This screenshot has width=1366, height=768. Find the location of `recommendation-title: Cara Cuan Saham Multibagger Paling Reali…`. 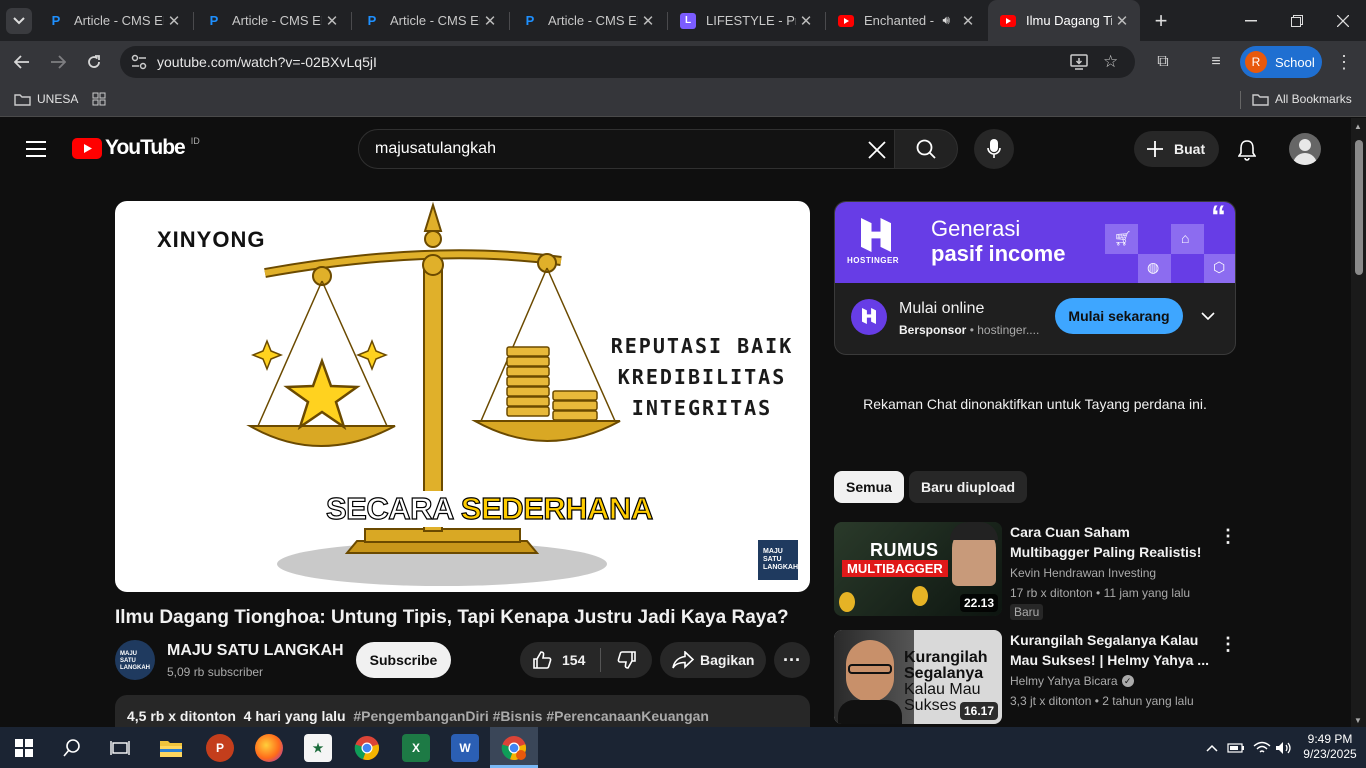

recommendation-title: Cara Cuan Saham Multibagger Paling Reali… is located at coordinates (1110, 542).